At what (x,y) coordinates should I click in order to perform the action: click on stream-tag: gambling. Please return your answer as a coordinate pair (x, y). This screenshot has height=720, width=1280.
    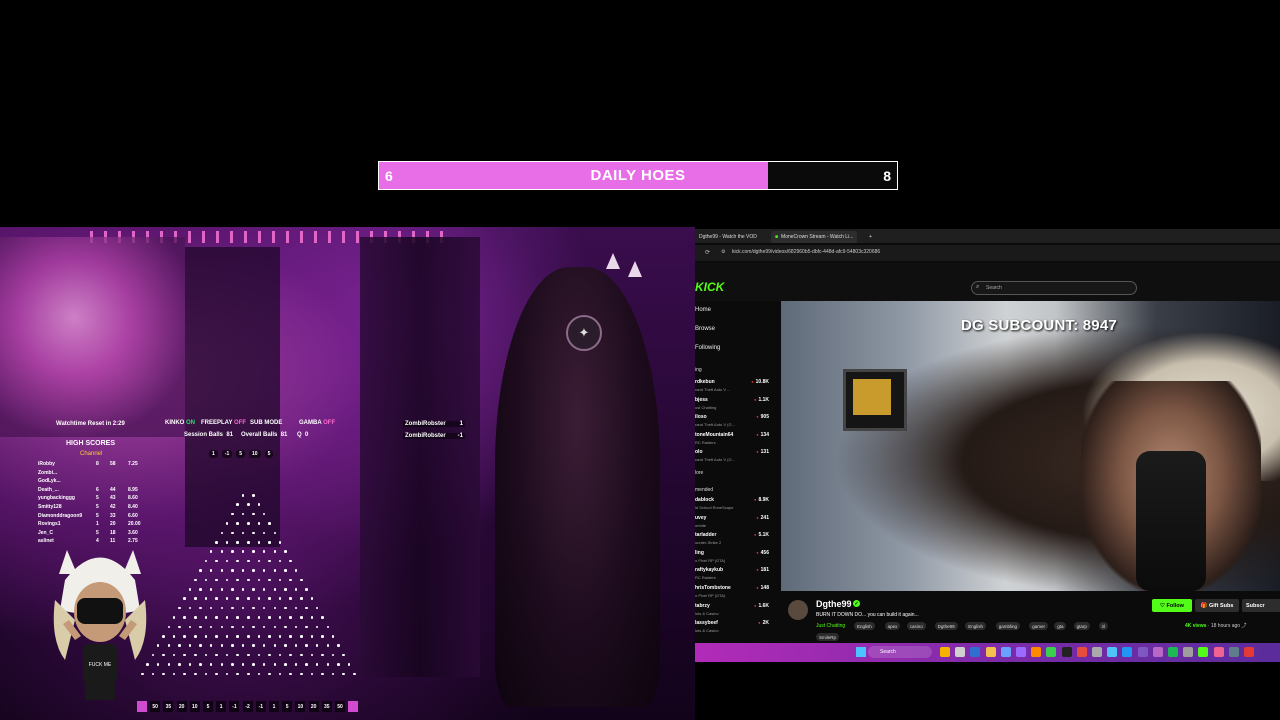
    Looking at the image, I should click on (1008, 626).